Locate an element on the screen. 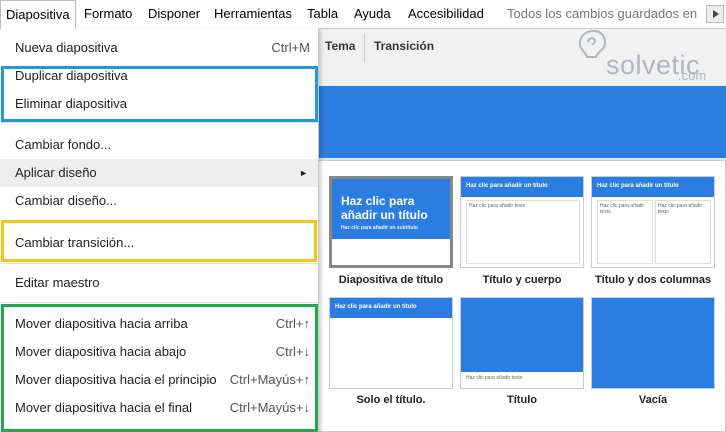 The image size is (726, 432). menu-herramientas: Herramientas is located at coordinates (253, 14).